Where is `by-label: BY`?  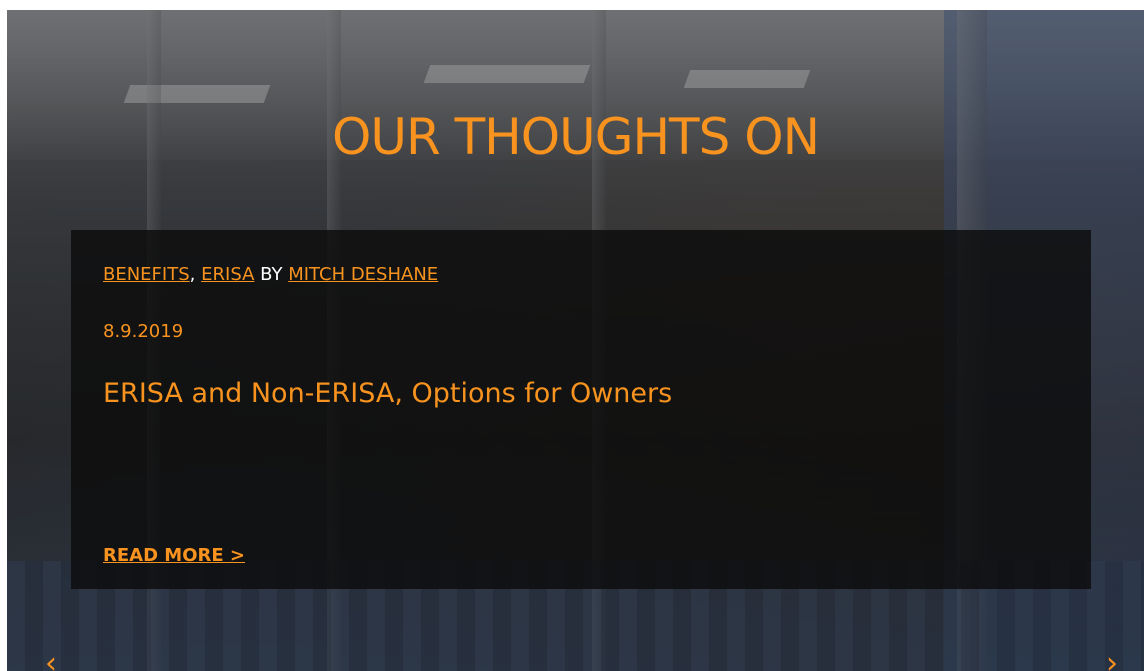
by-label: BY is located at coordinates (271, 274).